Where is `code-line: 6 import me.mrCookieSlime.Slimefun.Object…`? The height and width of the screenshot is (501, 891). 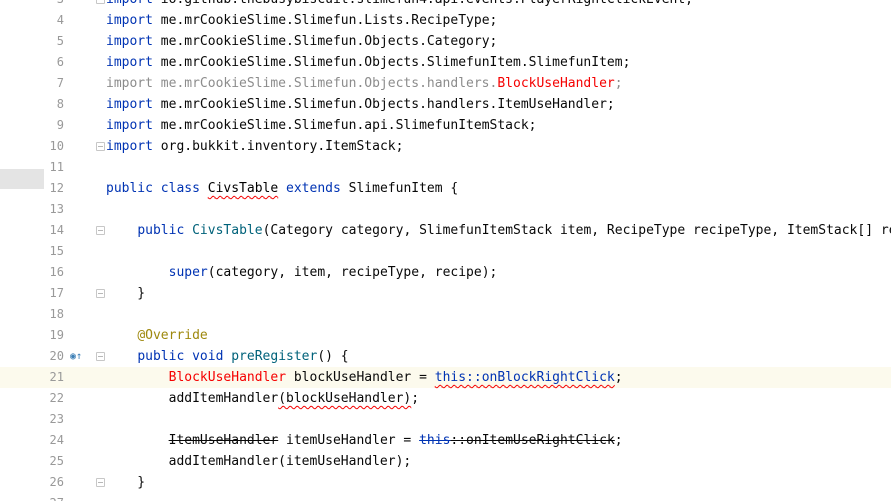 code-line: 6 import me.mrCookieSlime.Slimefun.Object… is located at coordinates (445, 62).